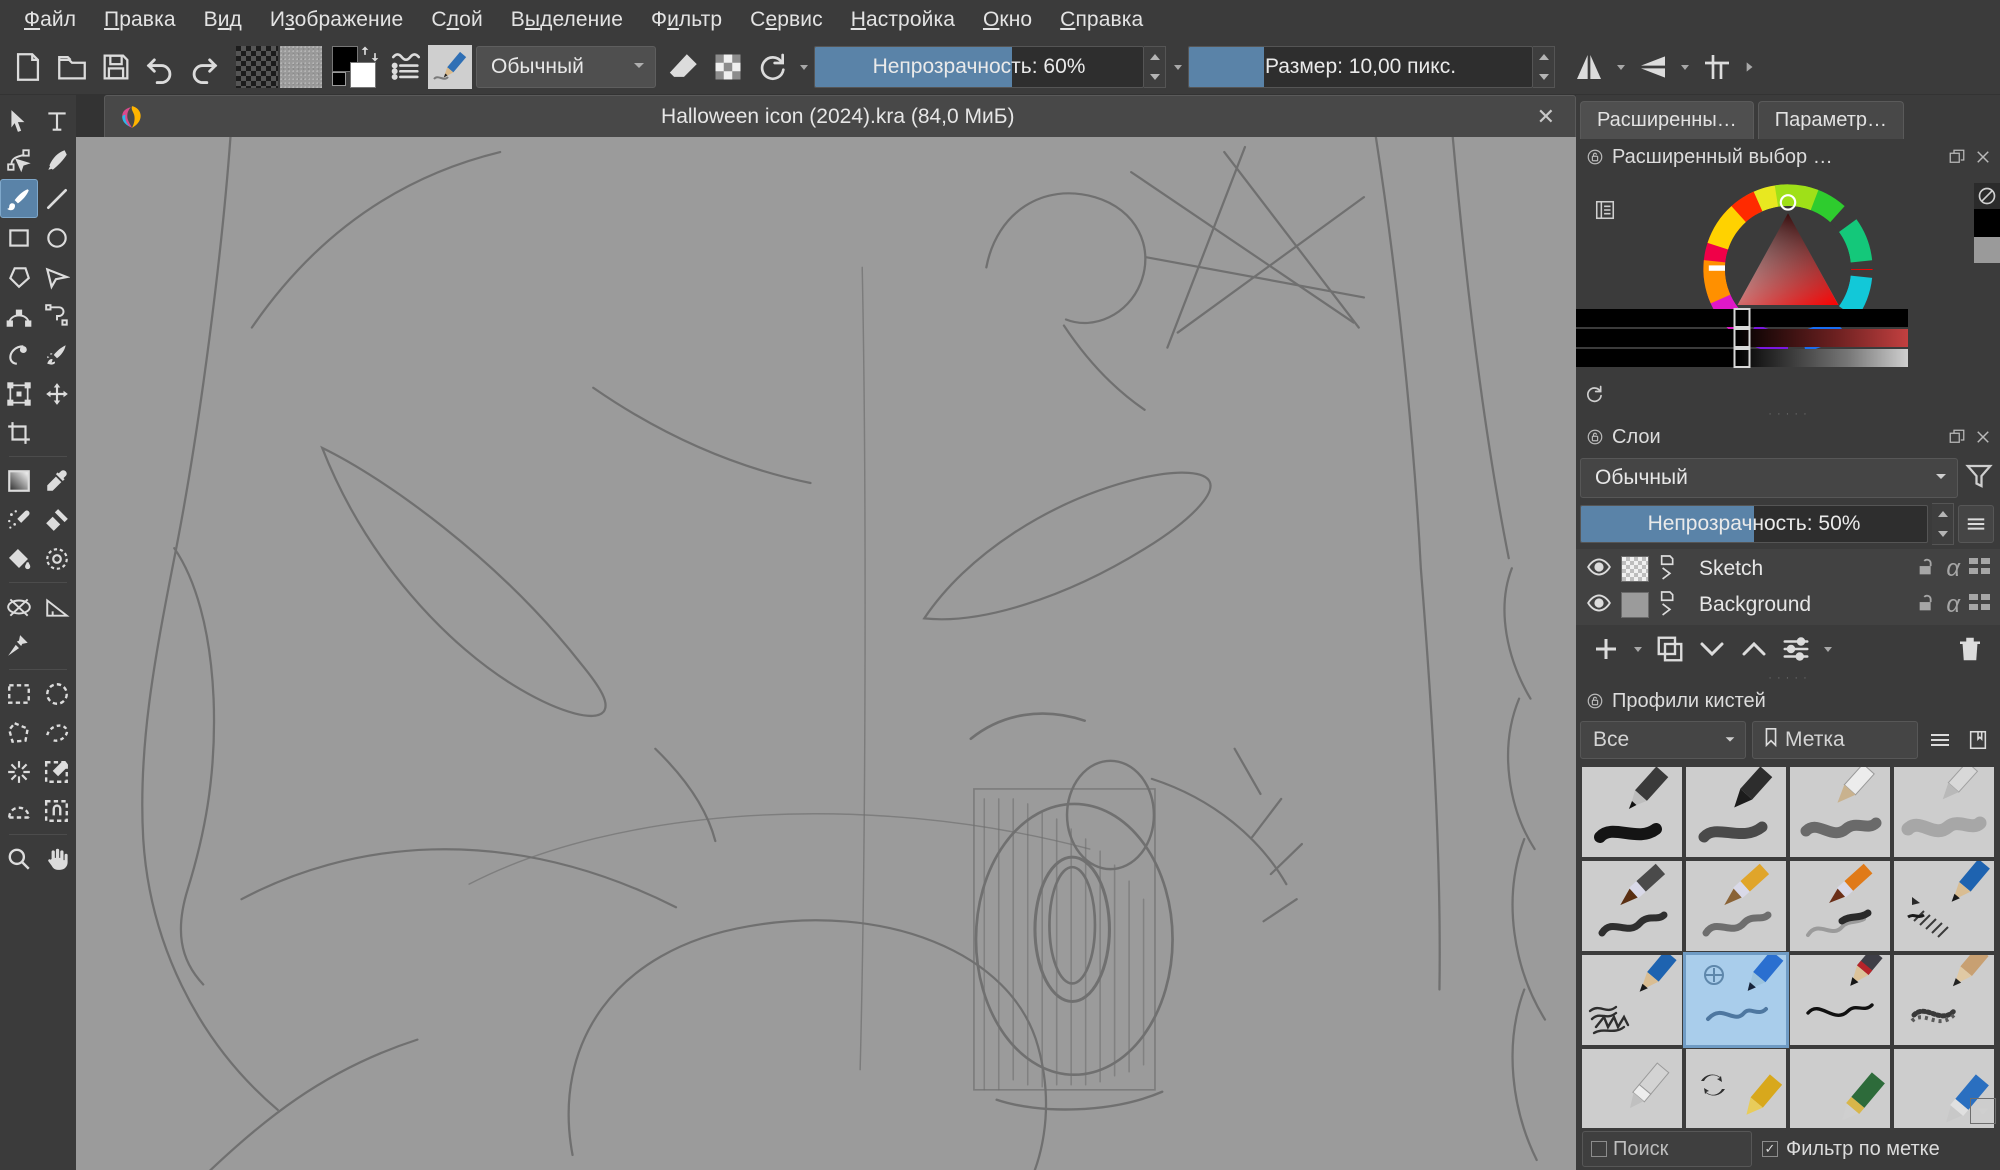 Image resolution: width=2000 pixels, height=1170 pixels. What do you see at coordinates (450, 66) in the screenshot?
I see `current-brush-preset-thumb` at bounding box center [450, 66].